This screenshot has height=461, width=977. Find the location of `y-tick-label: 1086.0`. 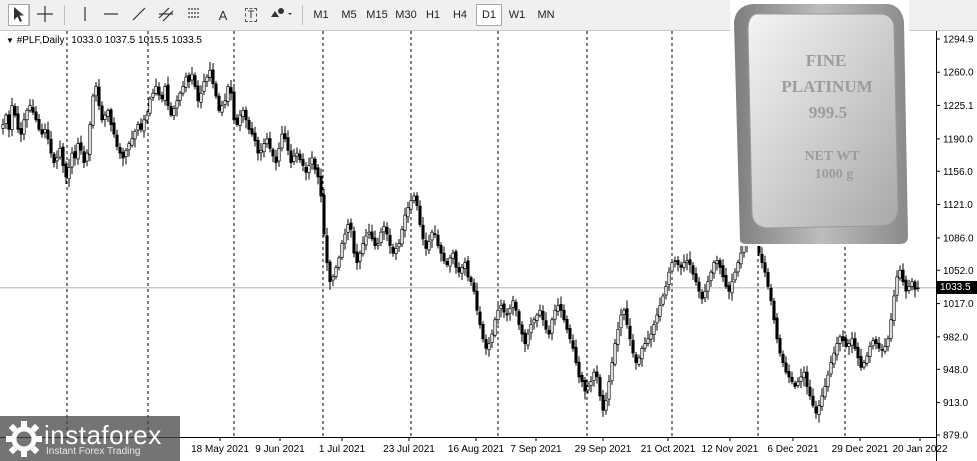

y-tick-label: 1086.0 is located at coordinates (958, 238).